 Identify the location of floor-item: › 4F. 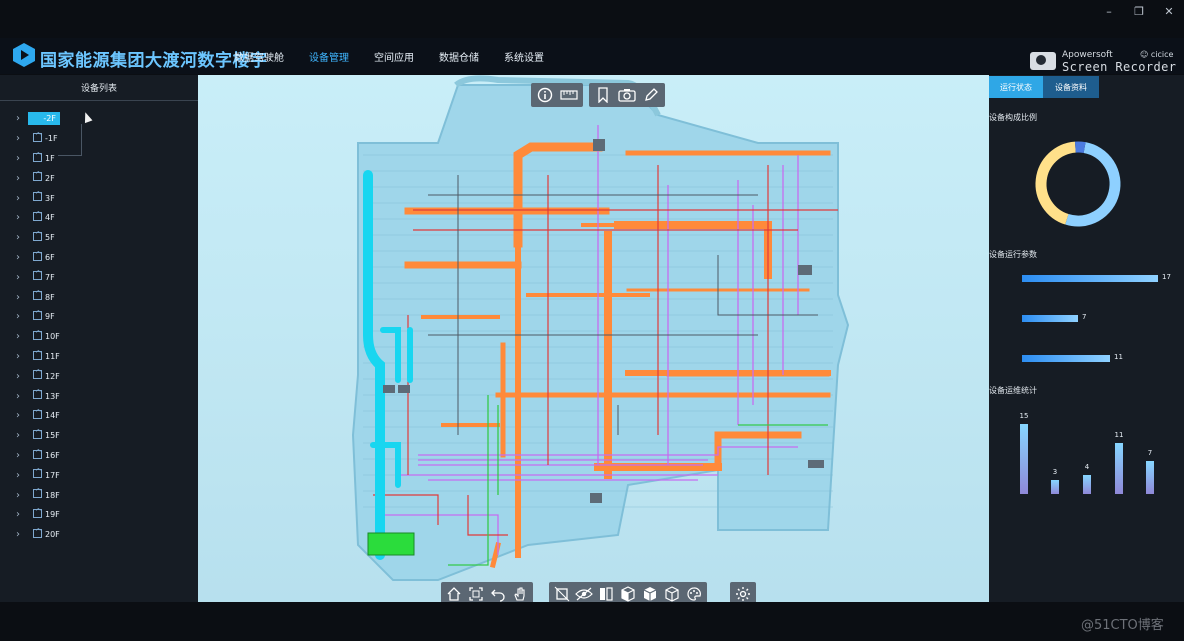
(99, 218).